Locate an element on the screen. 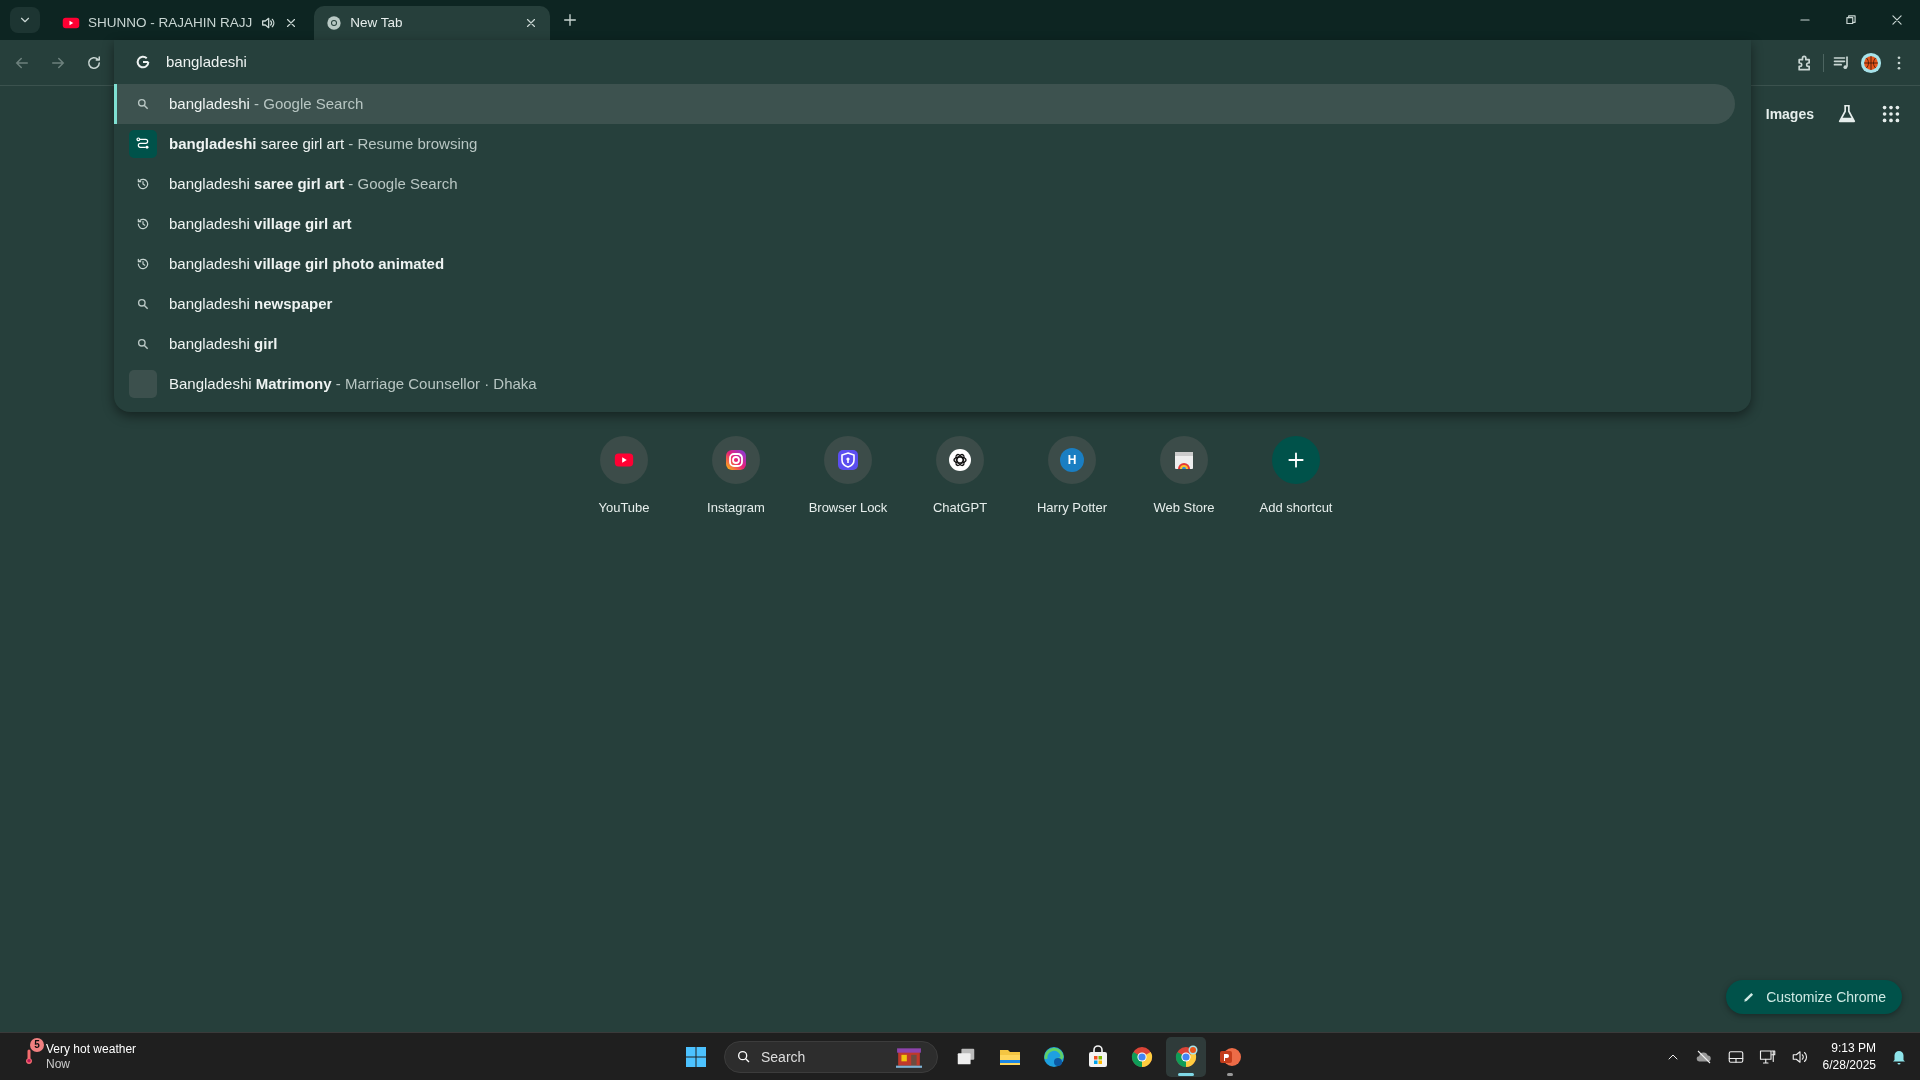 The height and width of the screenshot is (1080, 1920). flask-icon is located at coordinates (1847, 114).